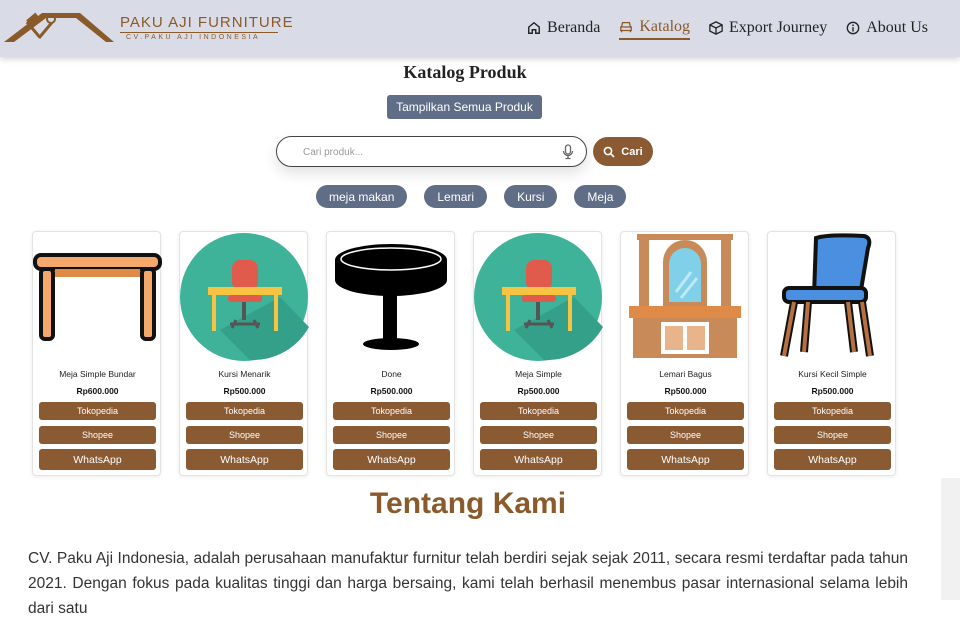  Describe the element at coordinates (827, 295) in the screenshot. I see `chair-icon` at that location.